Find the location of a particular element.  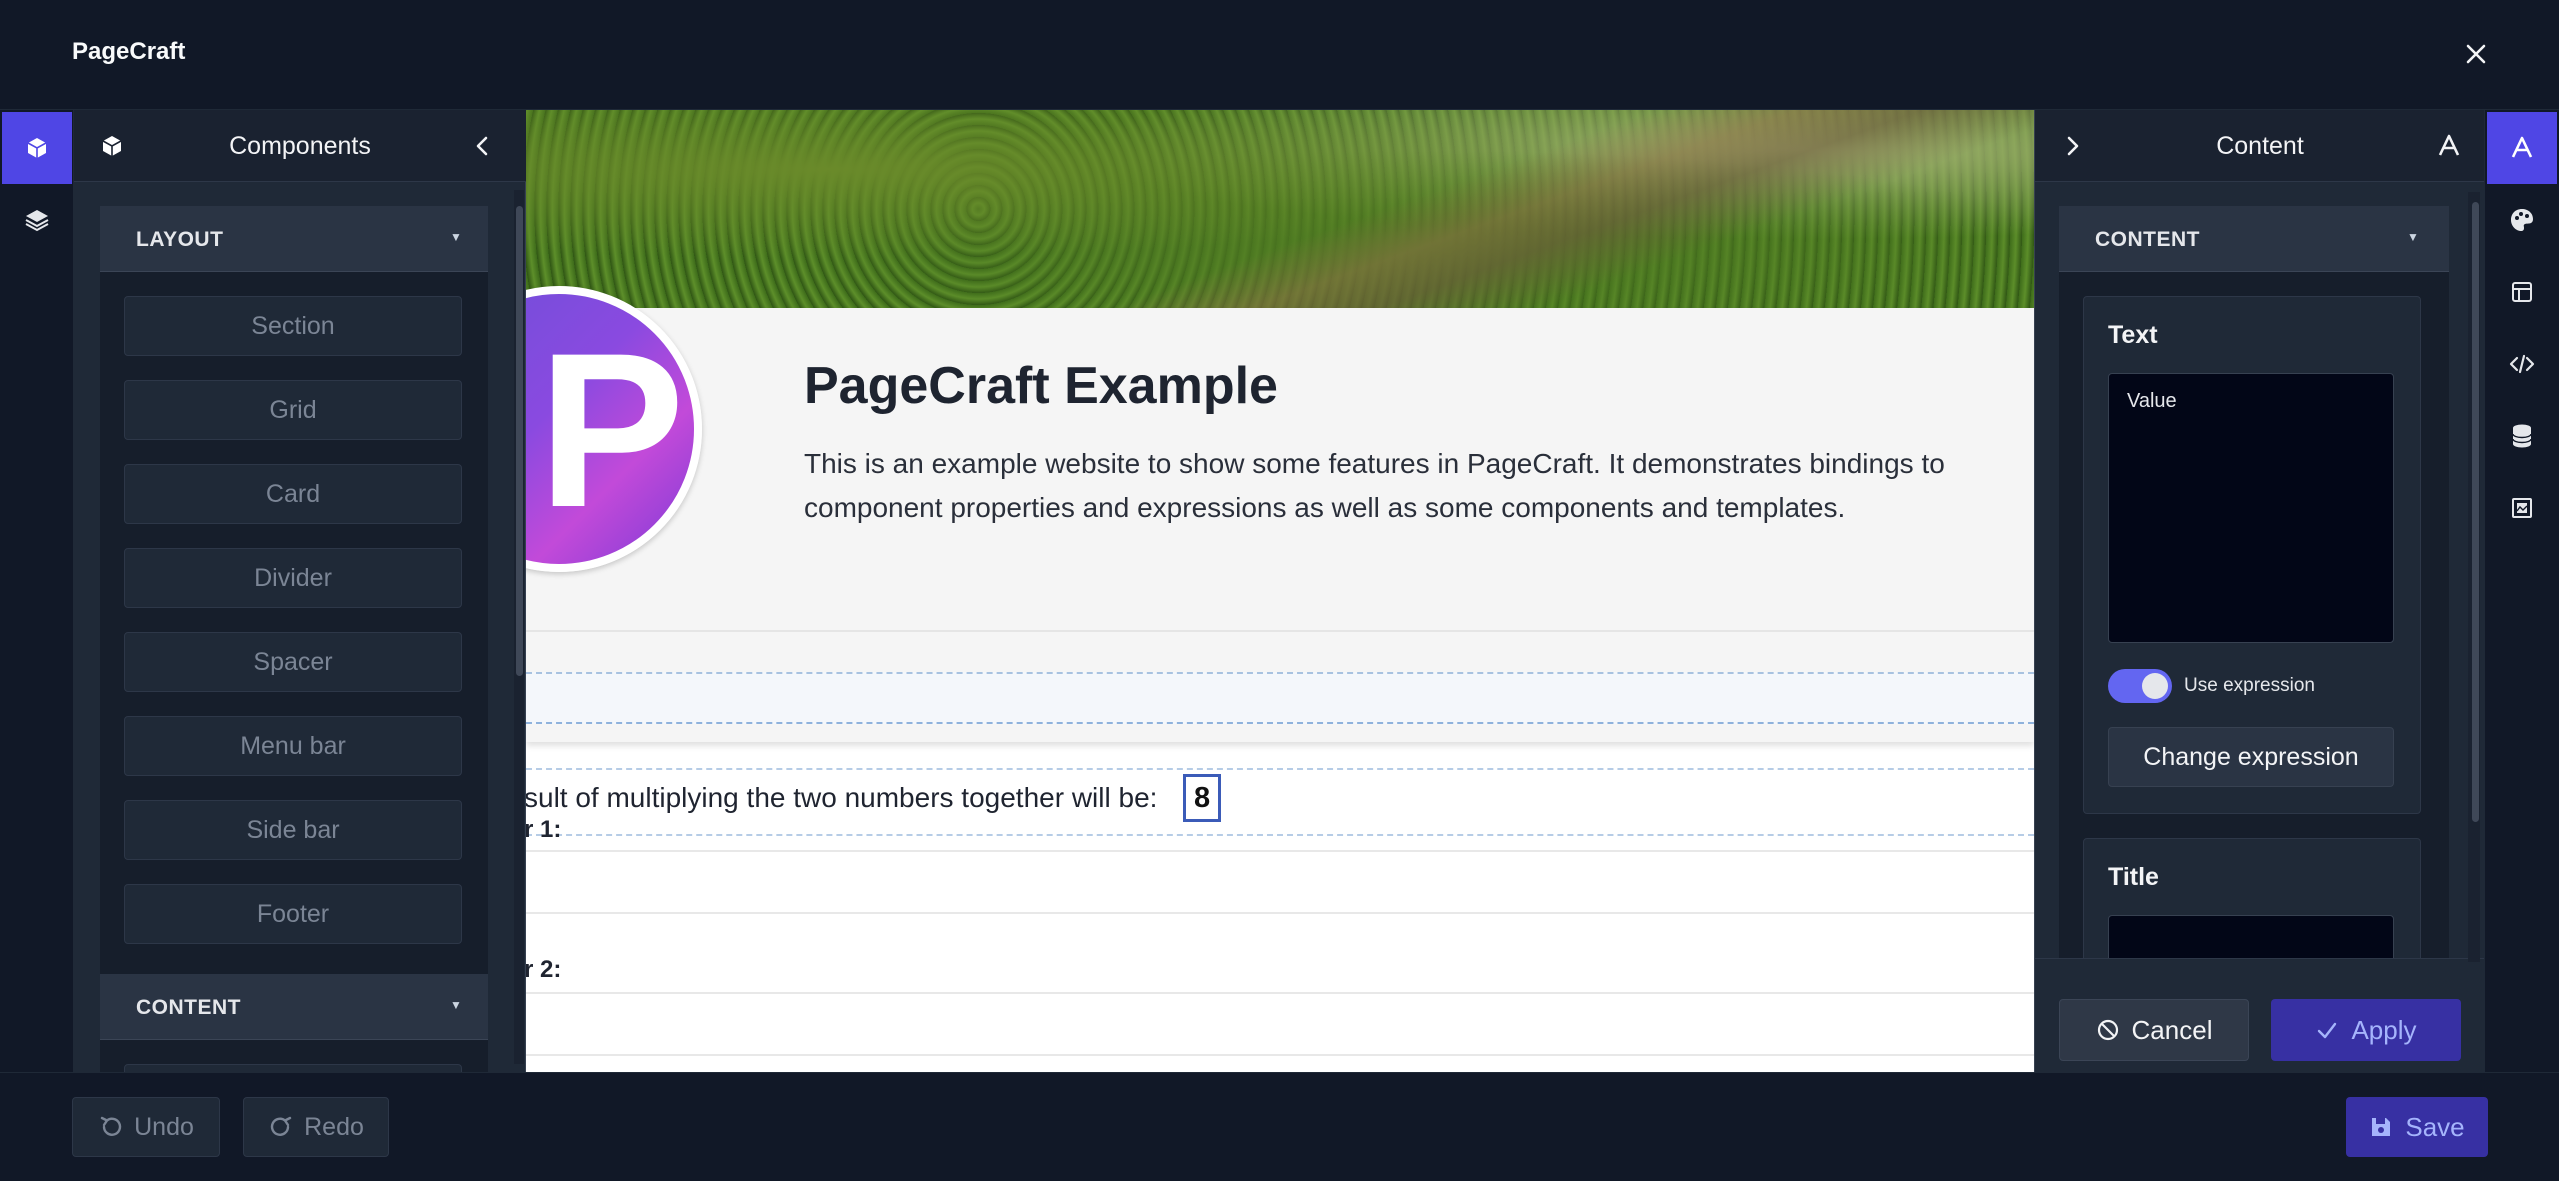

properties-footer: Cancel Apply is located at coordinates (2260, 1015).